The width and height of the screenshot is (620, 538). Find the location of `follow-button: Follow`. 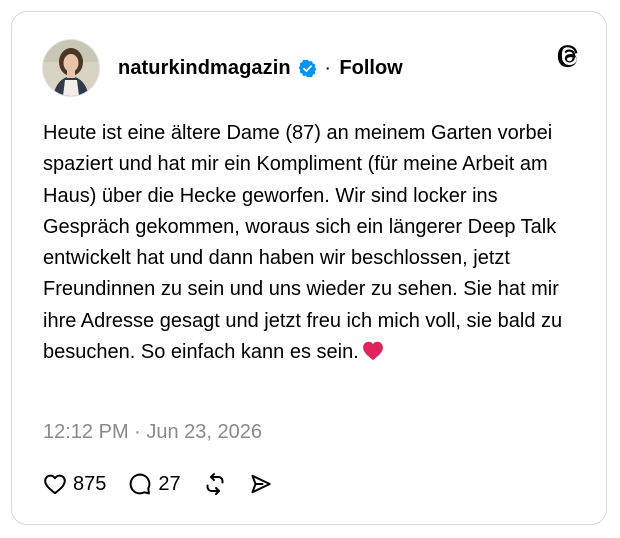

follow-button: Follow is located at coordinates (370, 68).